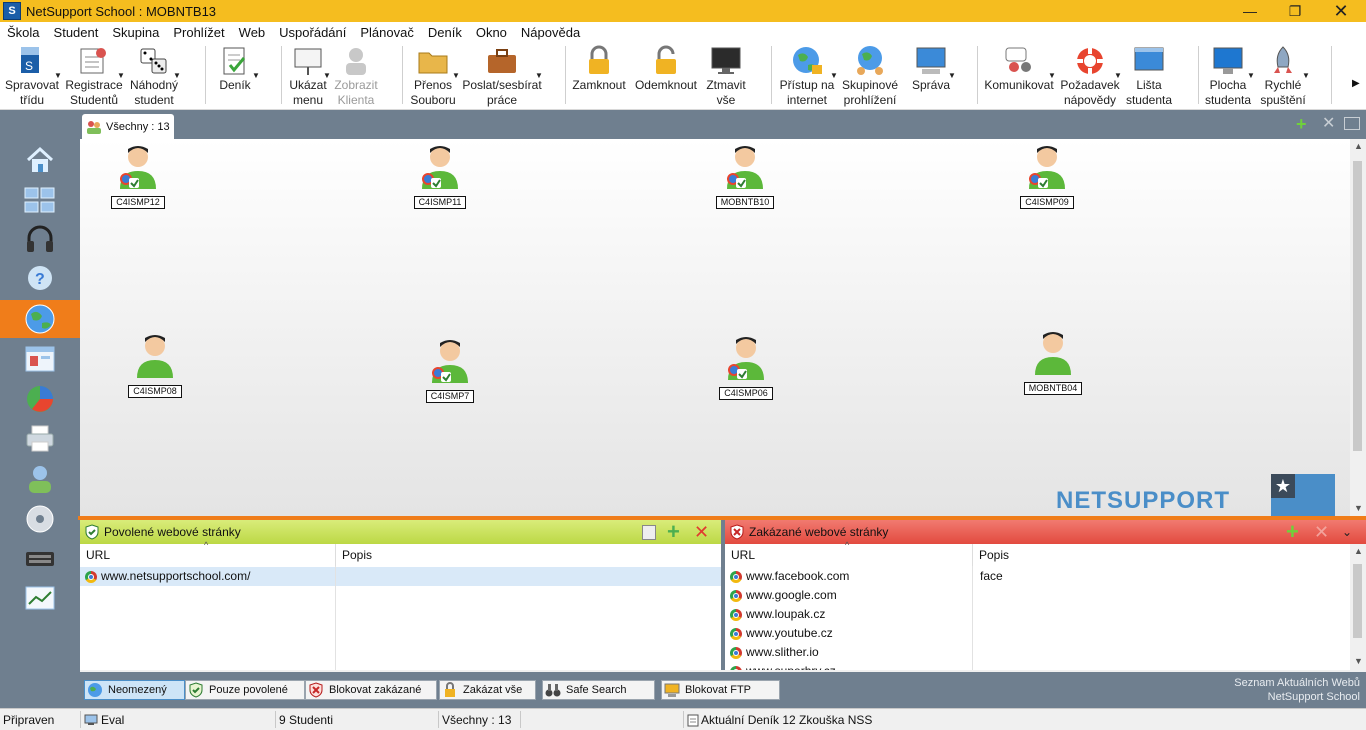  Describe the element at coordinates (121, 75) in the screenshot. I see `registration-dropdown-icon: ▼` at that location.